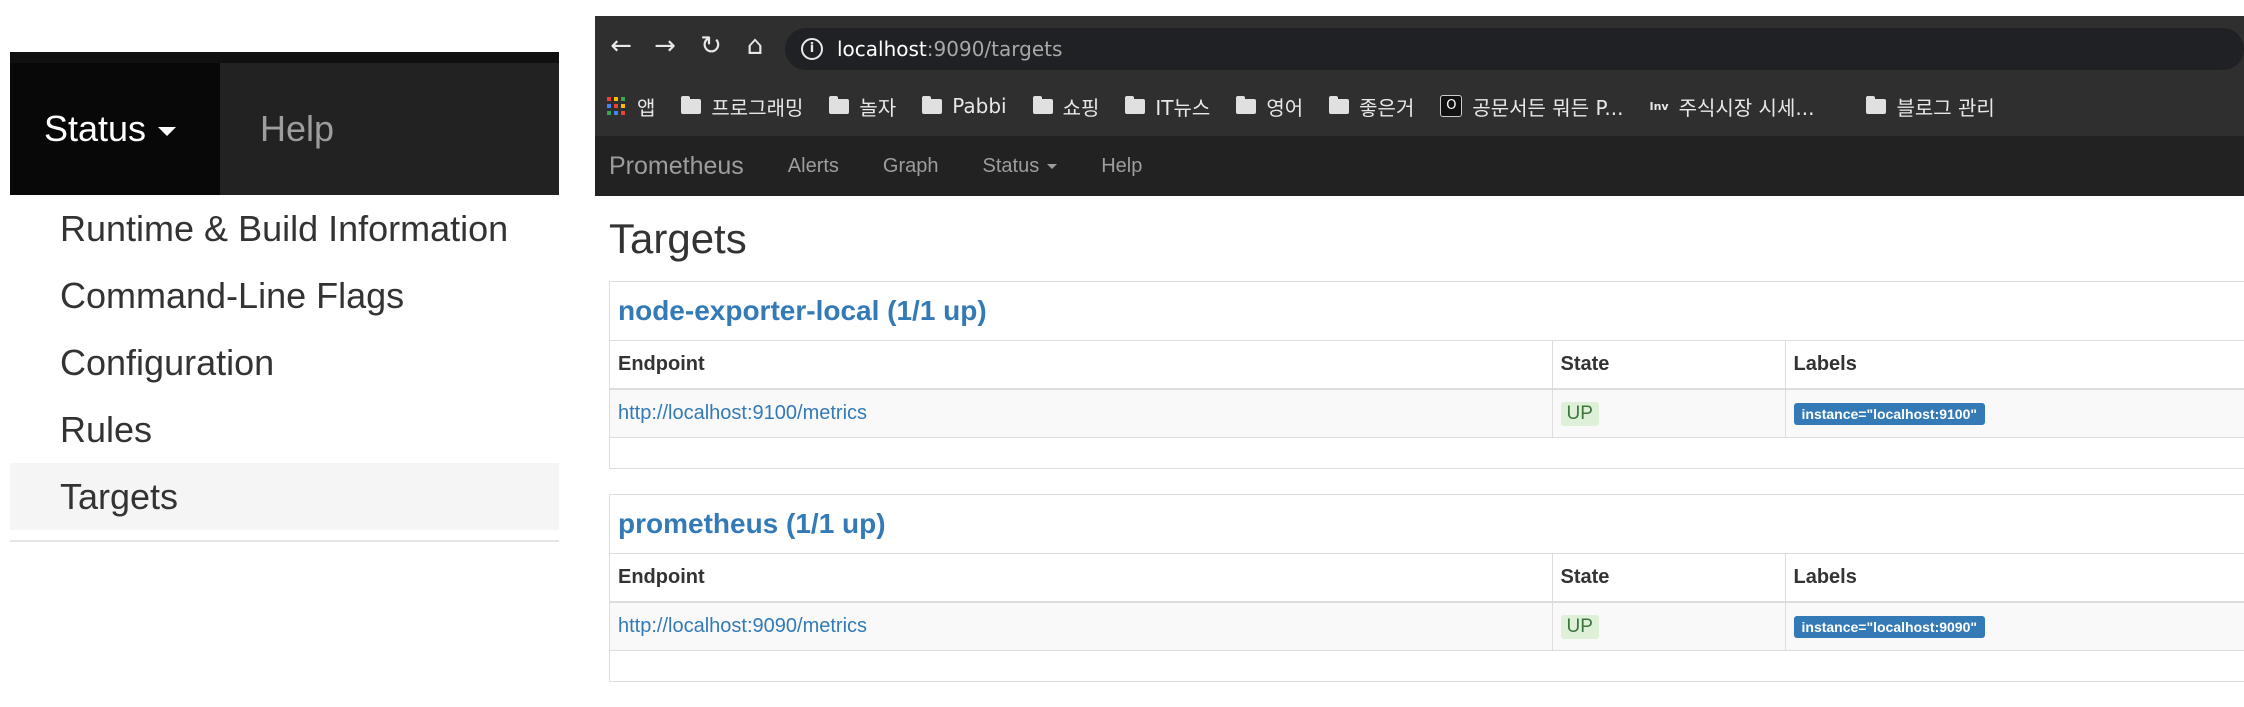 Image resolution: width=2244 pixels, height=707 pixels. What do you see at coordinates (1419, 166) in the screenshot?
I see `prometheus-navbar: Prometheus Alerts Graph Status Help` at bounding box center [1419, 166].